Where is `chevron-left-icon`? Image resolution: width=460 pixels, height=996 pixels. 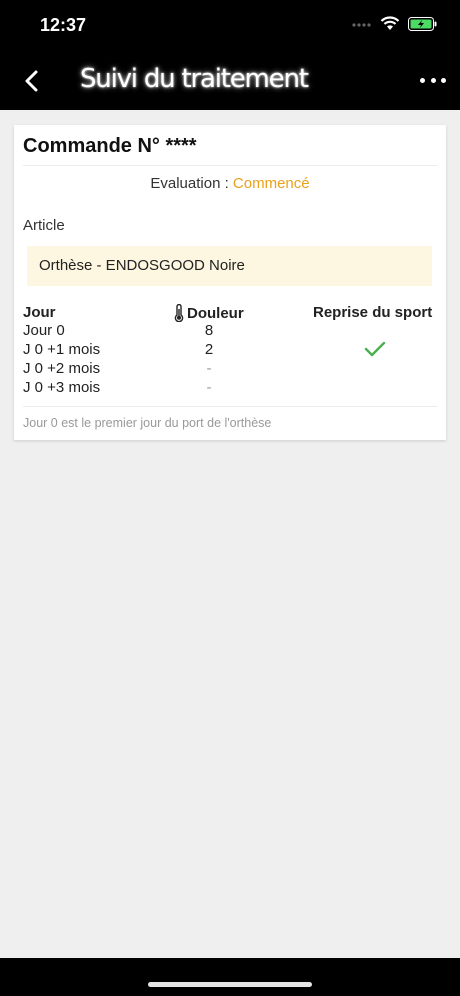
chevron-left-icon is located at coordinates (31, 81).